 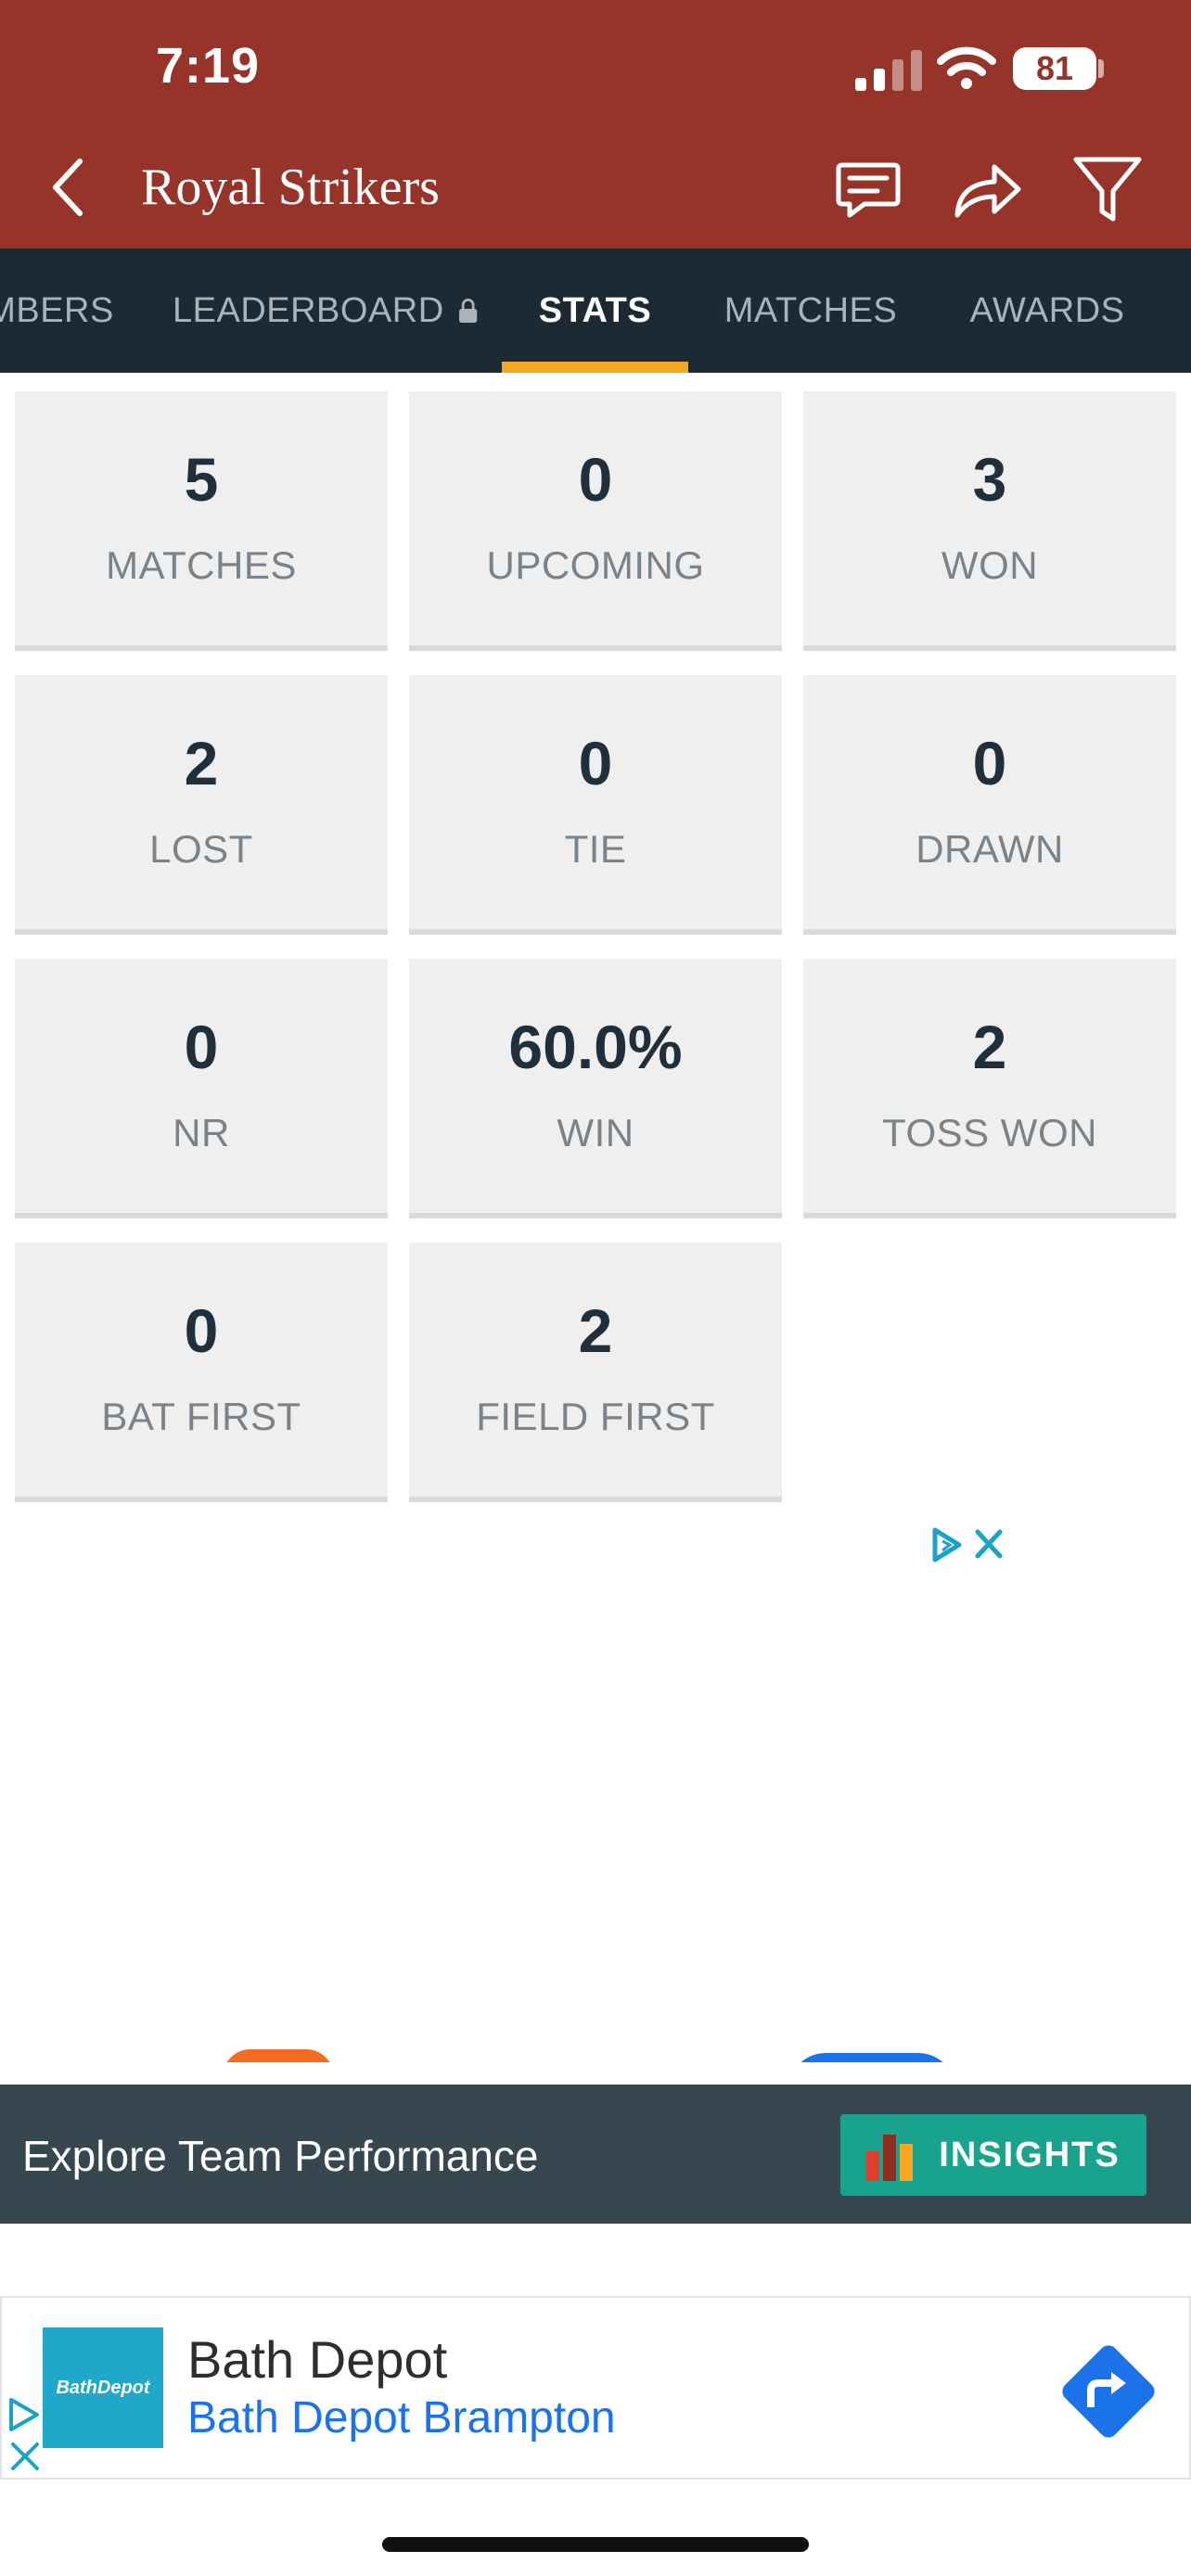 I want to click on stat-card-lost: 2 LOST, so click(x=201, y=805).